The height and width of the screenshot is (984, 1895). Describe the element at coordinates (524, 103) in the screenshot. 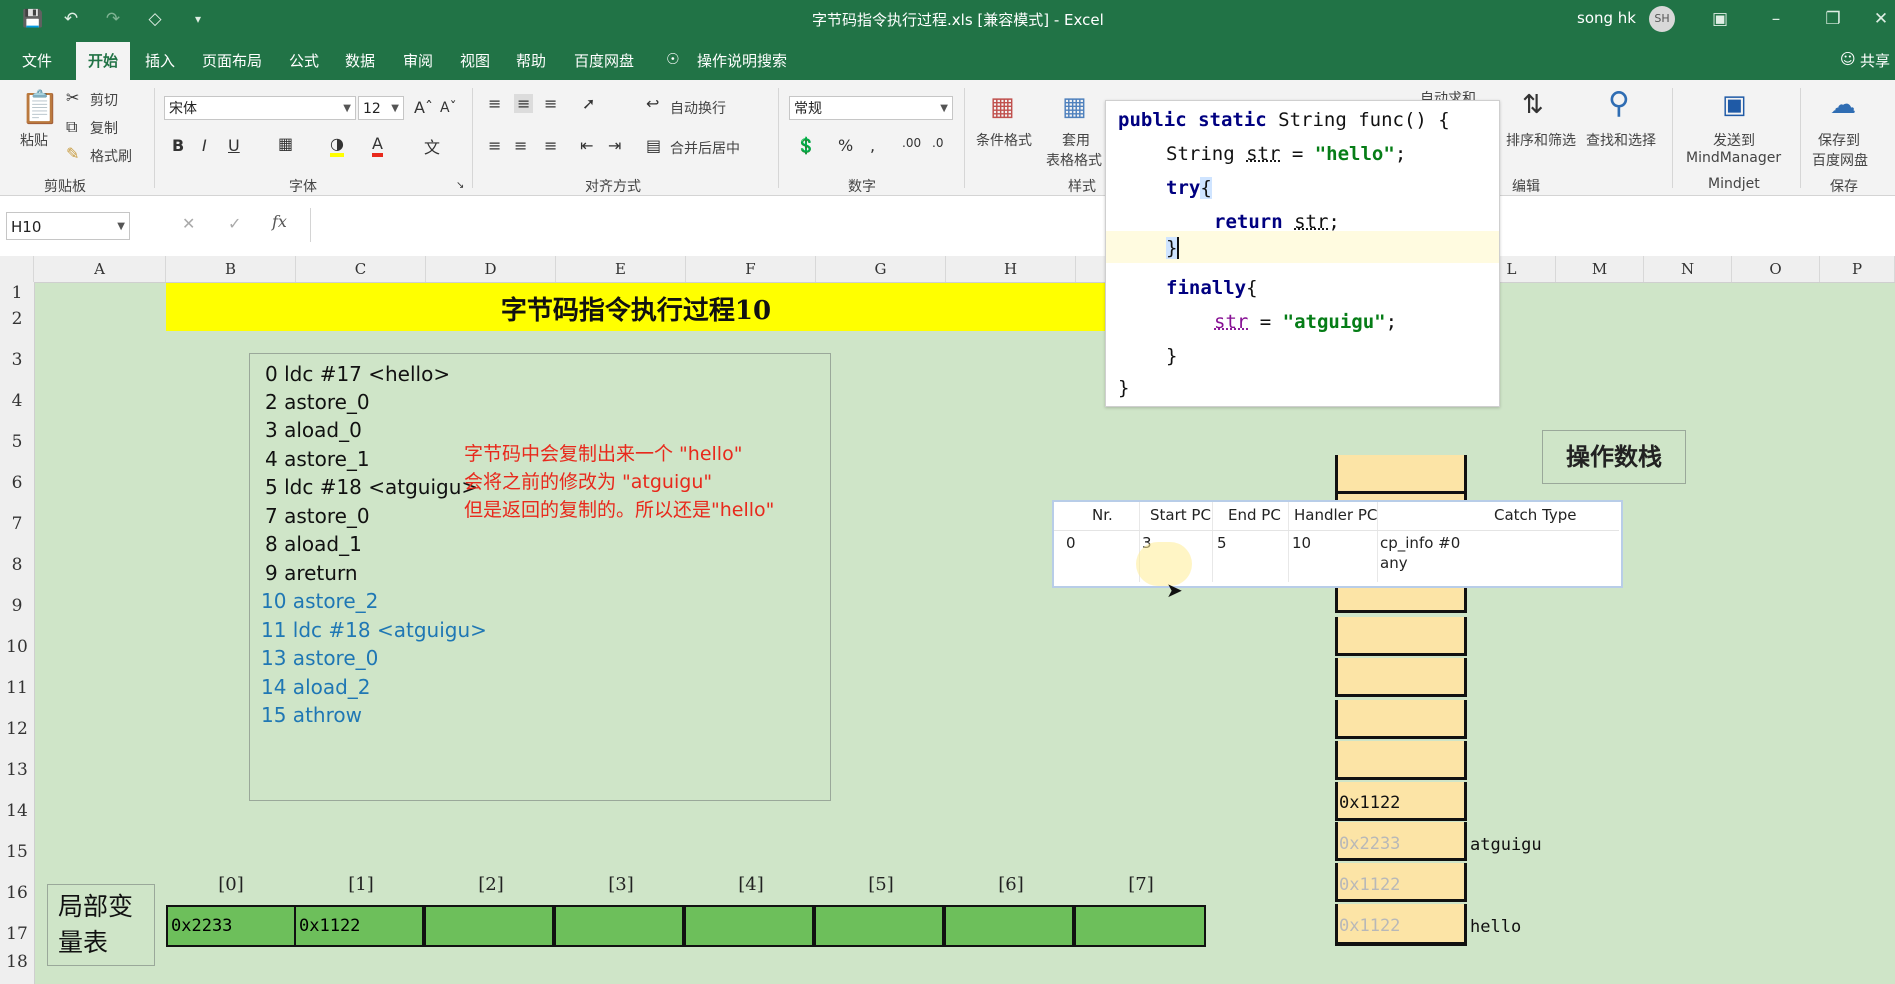

I see `align-middle-icon: ≡` at that location.